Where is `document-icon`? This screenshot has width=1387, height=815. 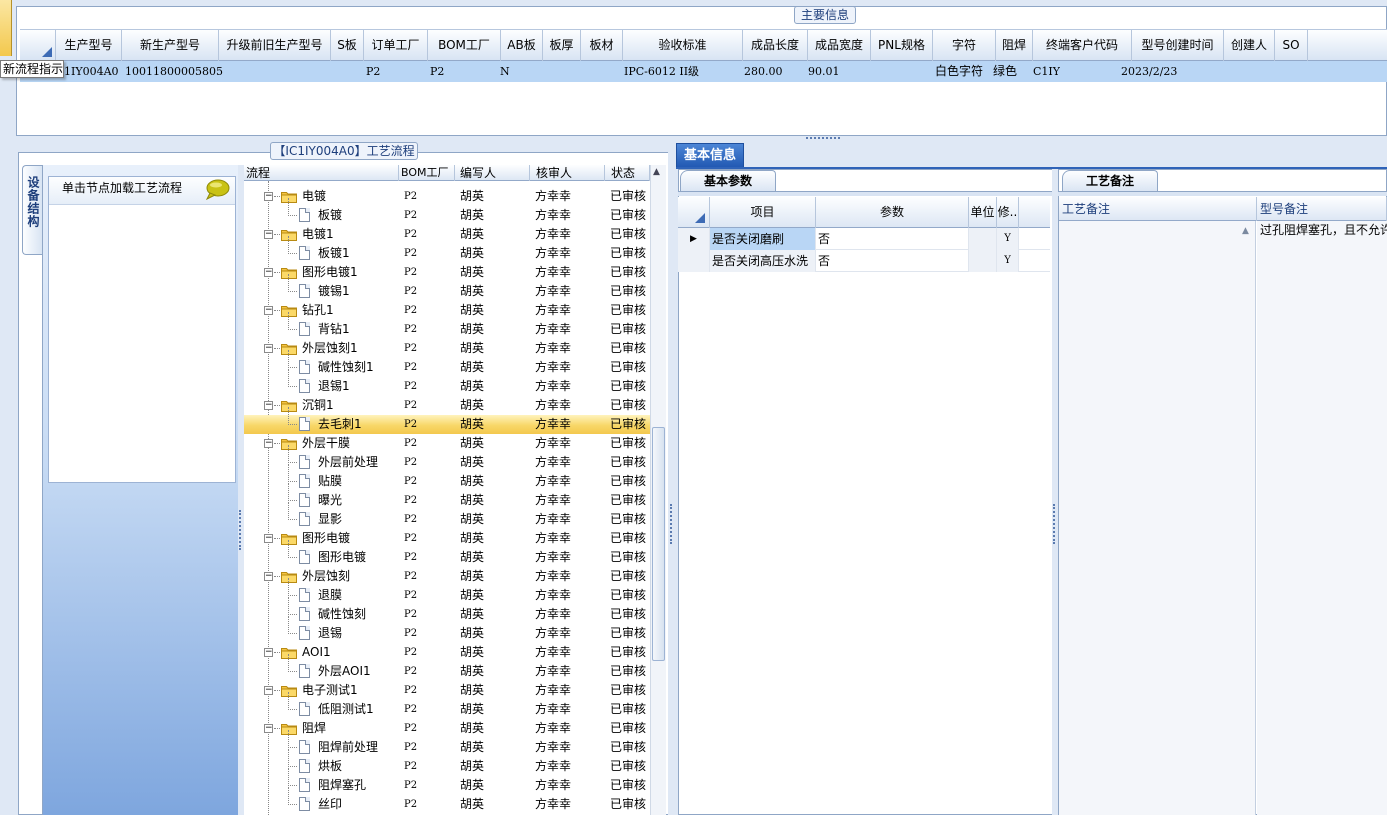 document-icon is located at coordinates (304, 766).